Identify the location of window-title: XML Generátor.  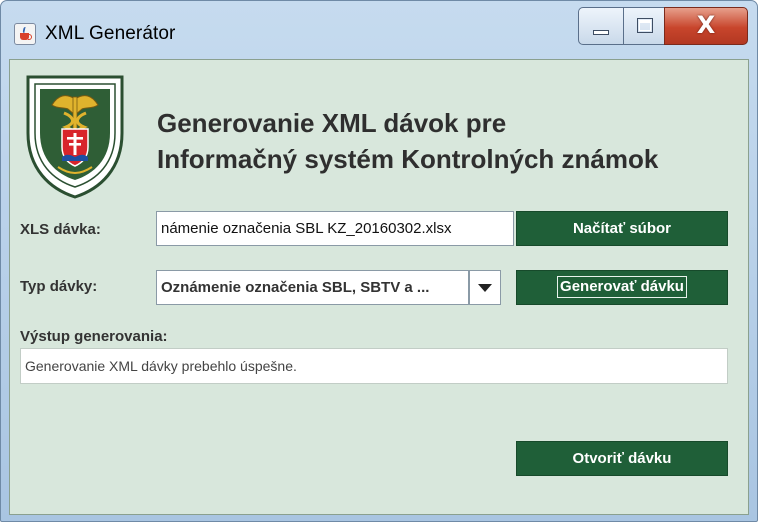
(110, 33).